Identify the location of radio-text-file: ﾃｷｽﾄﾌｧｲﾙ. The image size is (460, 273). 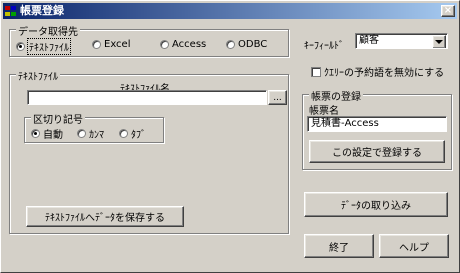
(43, 46).